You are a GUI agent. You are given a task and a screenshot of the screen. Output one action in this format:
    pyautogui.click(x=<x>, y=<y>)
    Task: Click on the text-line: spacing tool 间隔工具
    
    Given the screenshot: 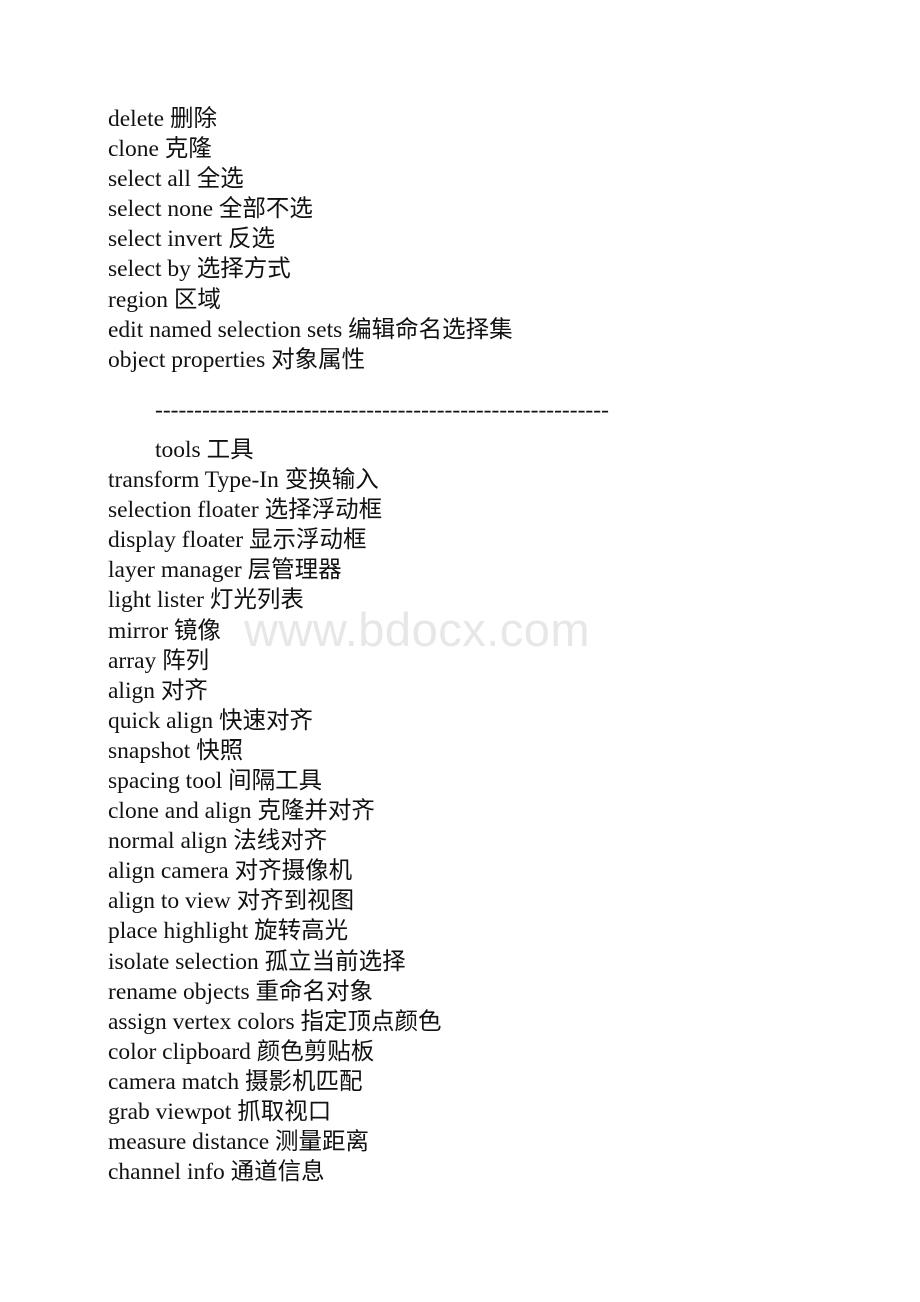 What is the action you would take?
    pyautogui.click(x=215, y=780)
    